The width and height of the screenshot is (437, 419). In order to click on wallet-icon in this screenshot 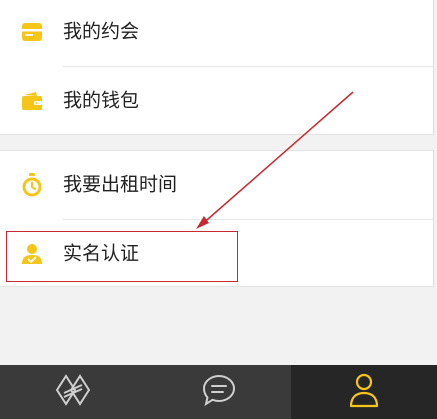, I will do `click(32, 101)`.